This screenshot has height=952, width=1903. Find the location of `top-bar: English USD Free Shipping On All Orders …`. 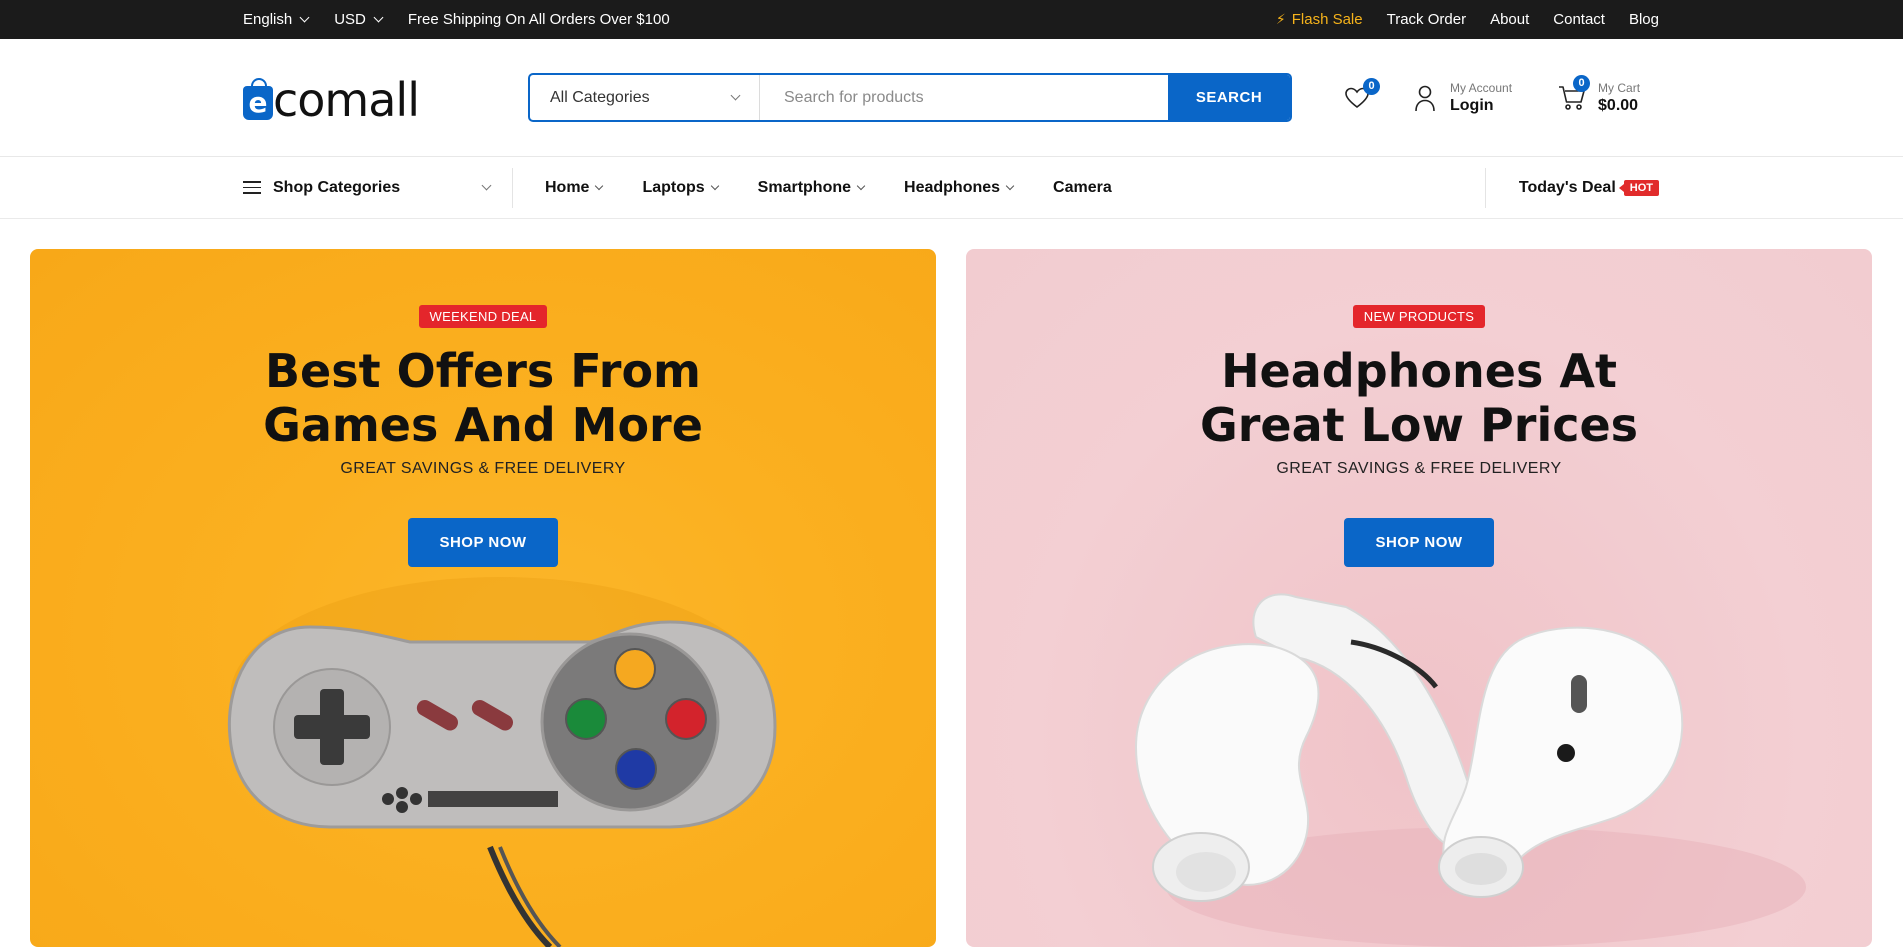

top-bar: English USD Free Shipping On All Orders … is located at coordinates (951, 19).